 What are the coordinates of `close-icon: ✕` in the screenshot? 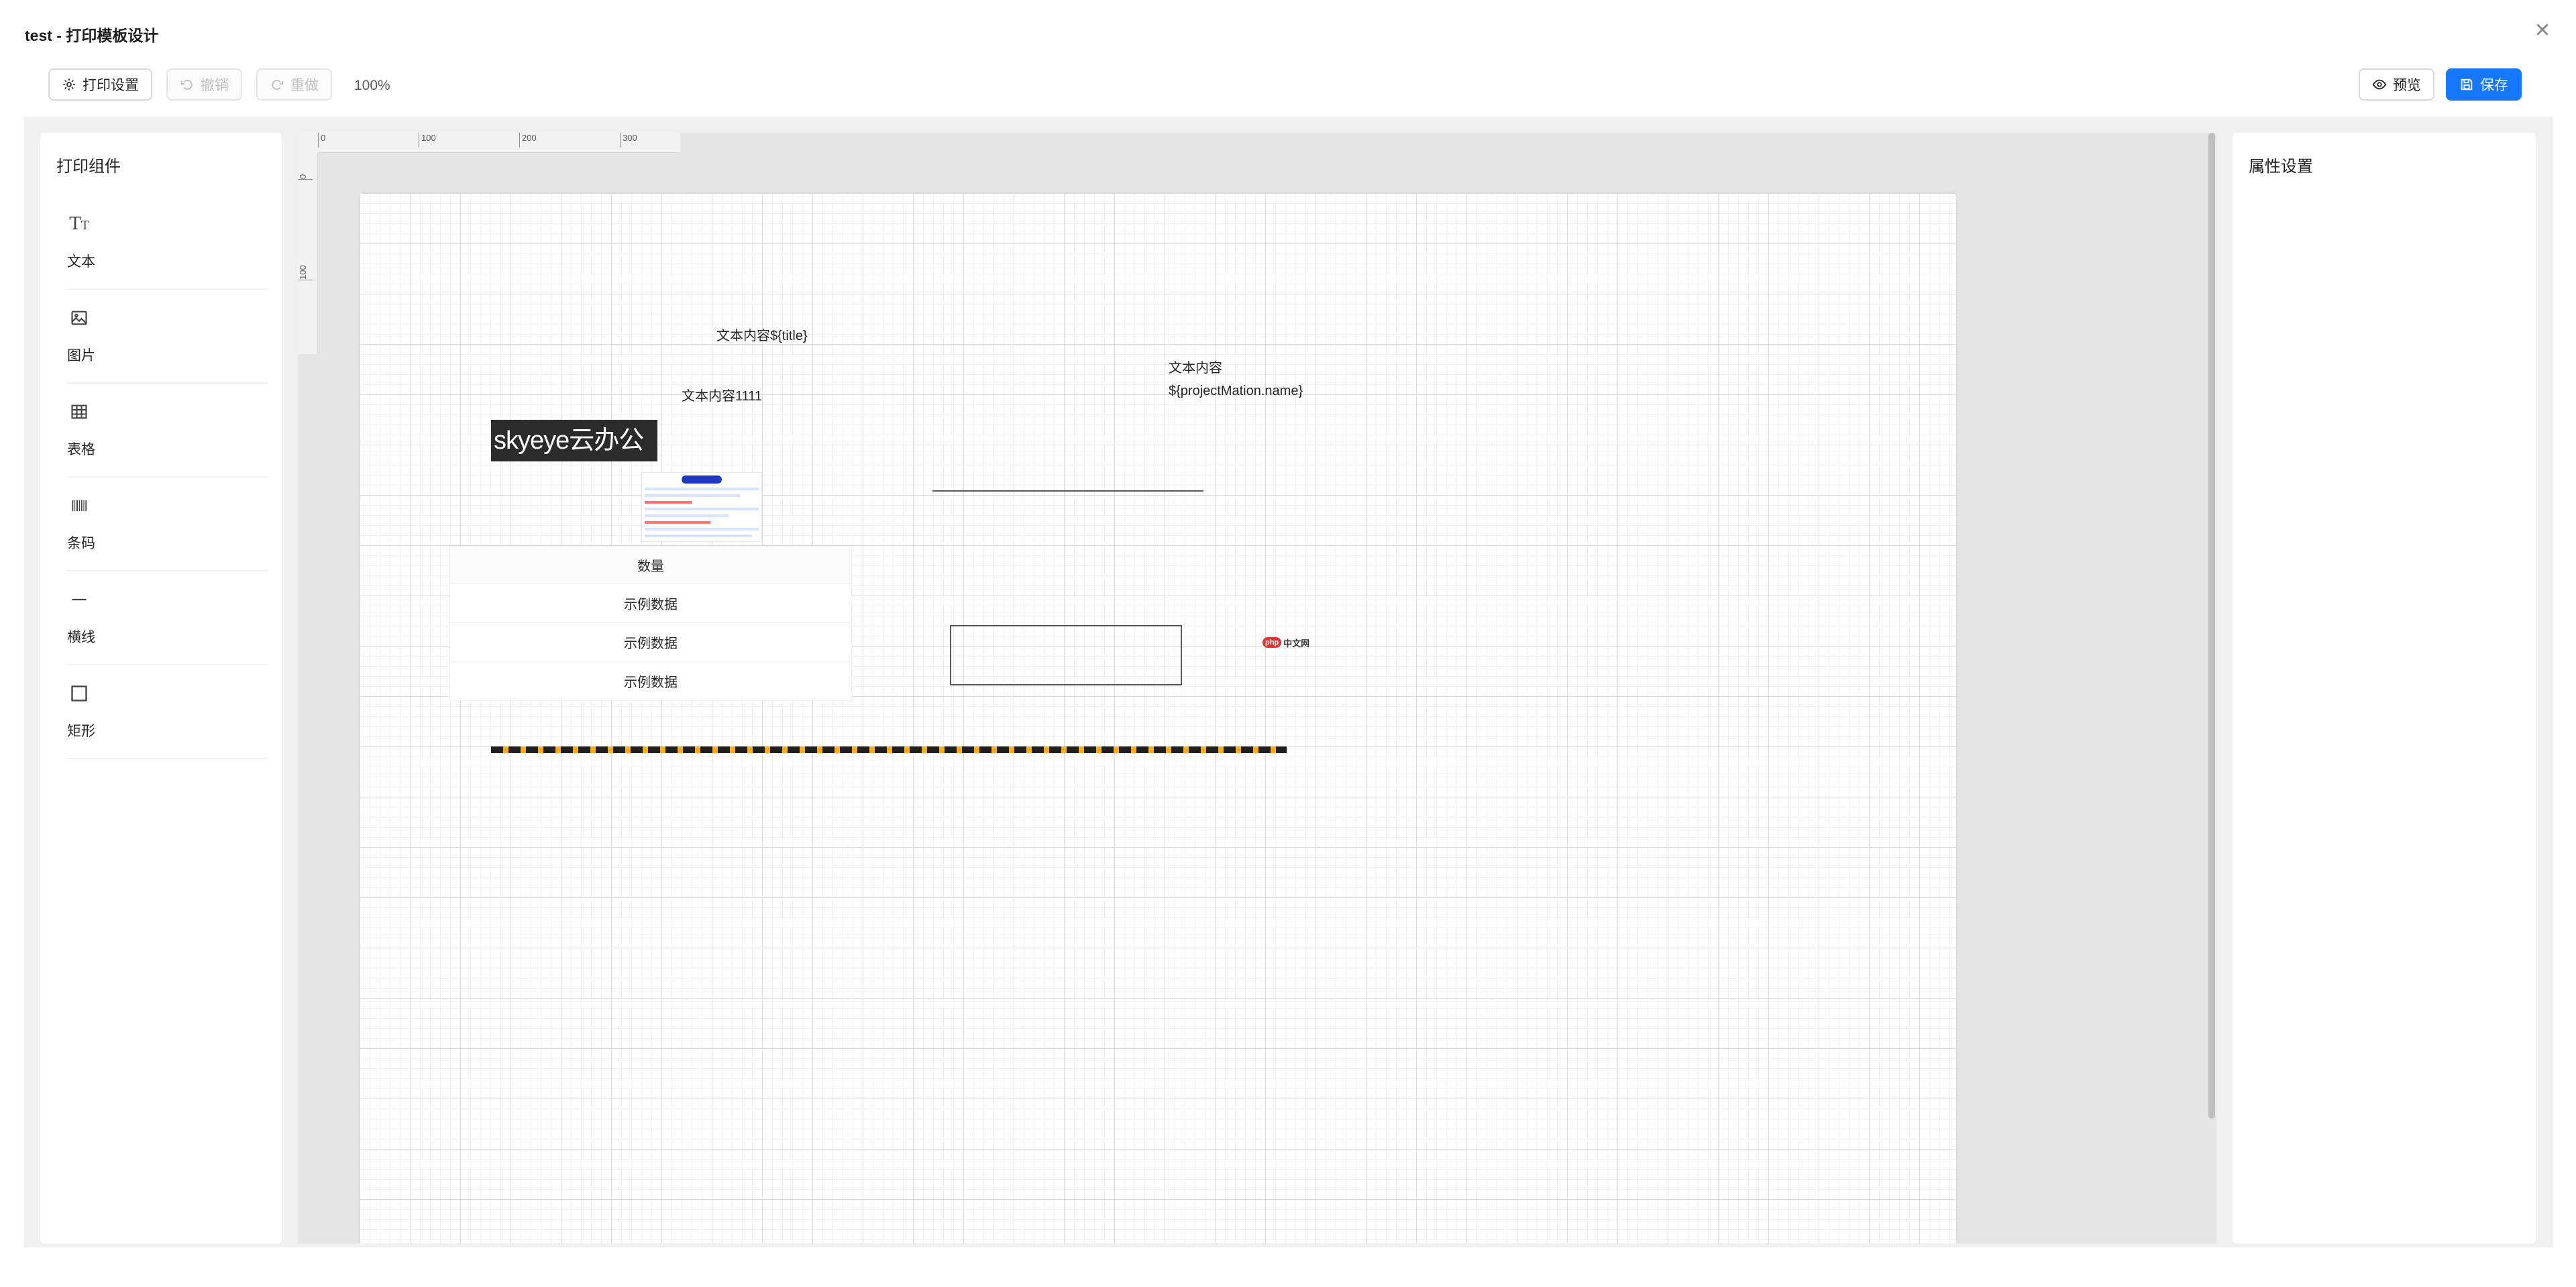 It's located at (2542, 30).